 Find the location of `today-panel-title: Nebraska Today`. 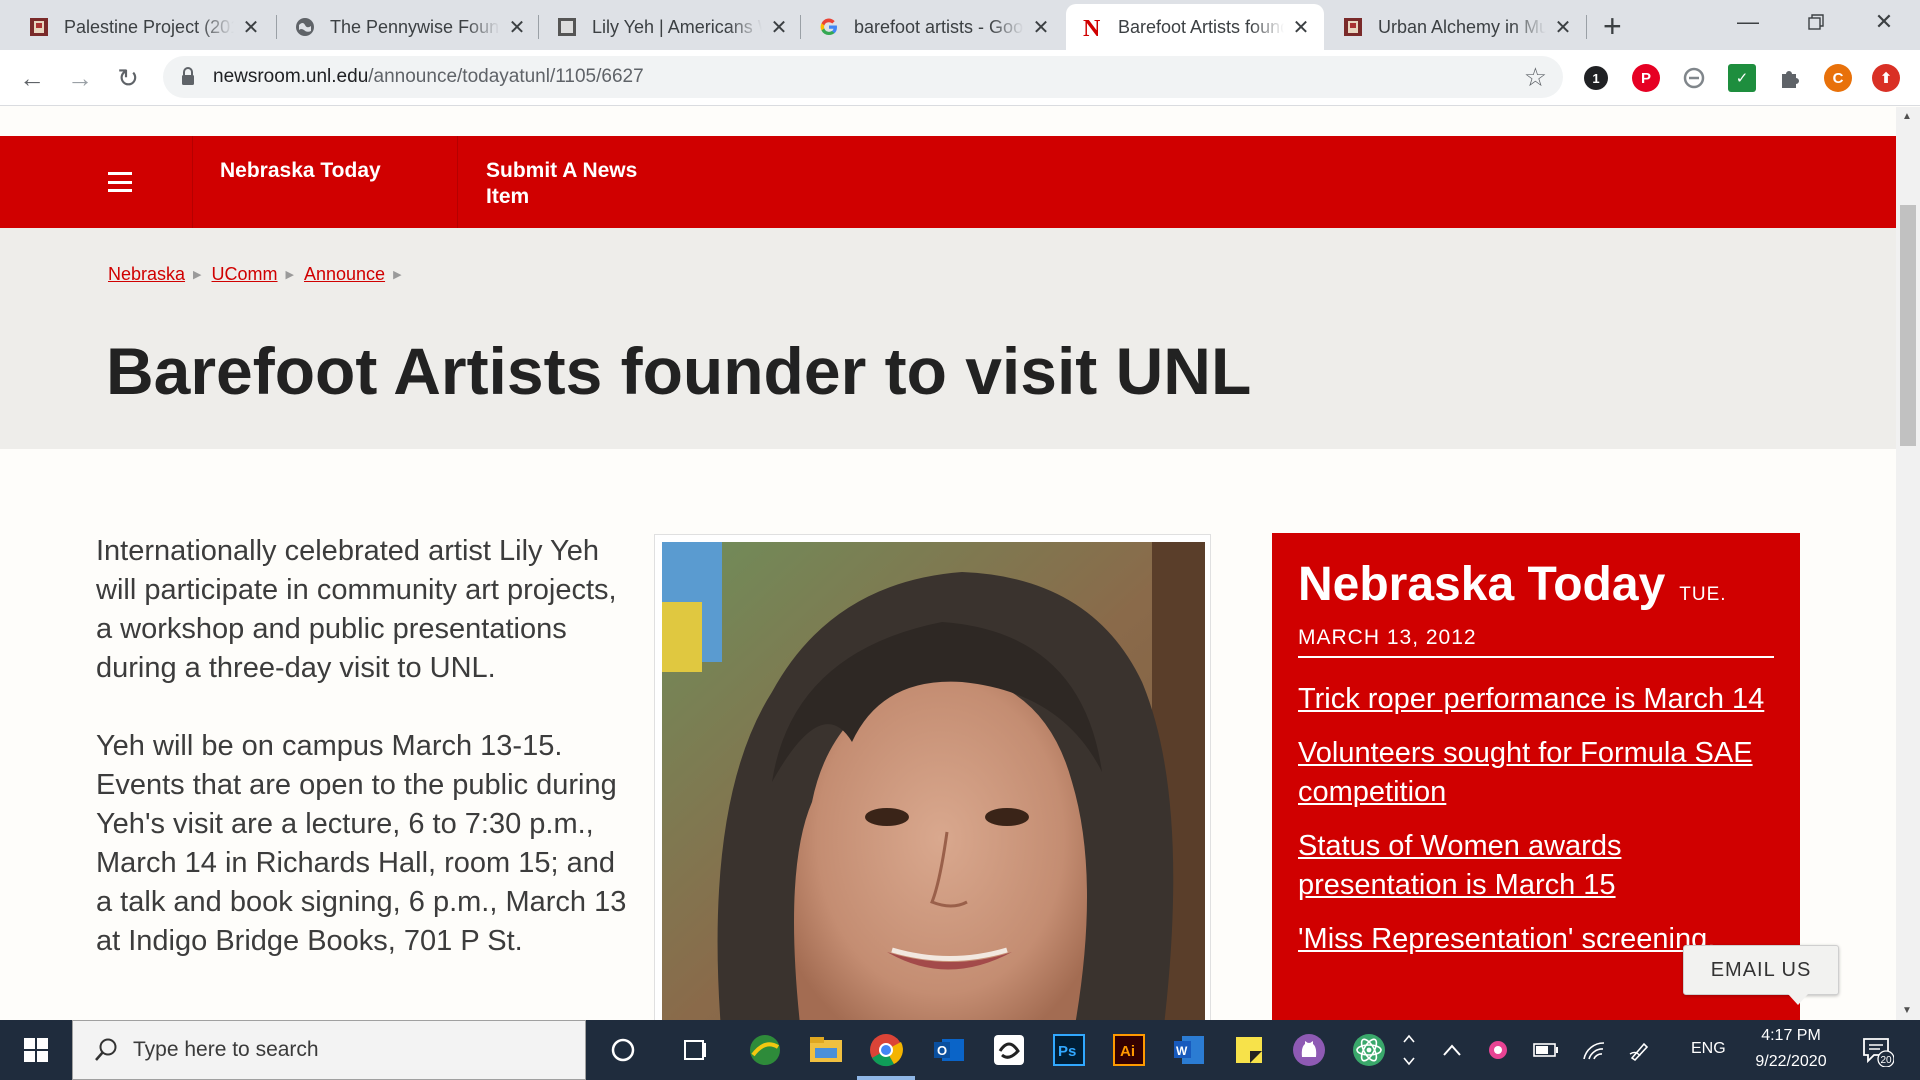

today-panel-title: Nebraska Today is located at coordinates (1482, 584).